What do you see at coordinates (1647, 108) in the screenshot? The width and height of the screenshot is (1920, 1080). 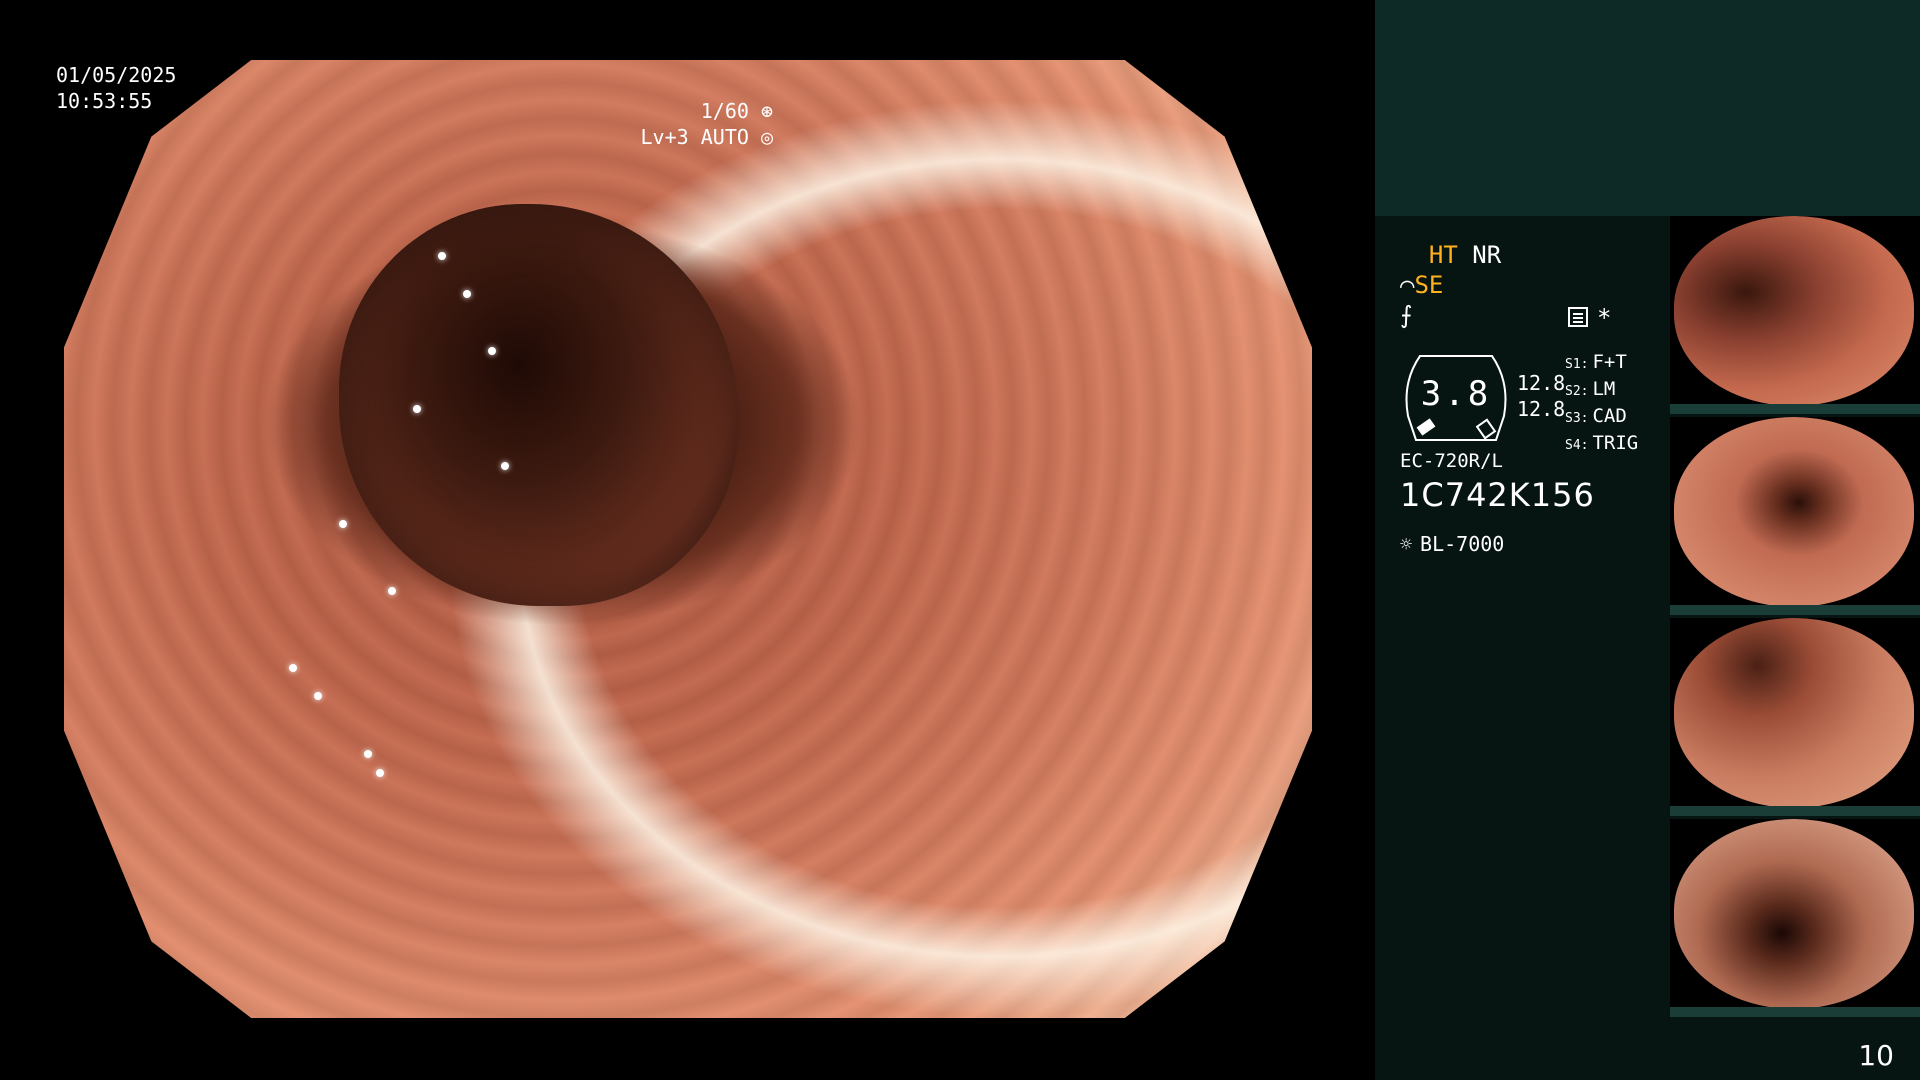 I see `side-panel-header` at bounding box center [1647, 108].